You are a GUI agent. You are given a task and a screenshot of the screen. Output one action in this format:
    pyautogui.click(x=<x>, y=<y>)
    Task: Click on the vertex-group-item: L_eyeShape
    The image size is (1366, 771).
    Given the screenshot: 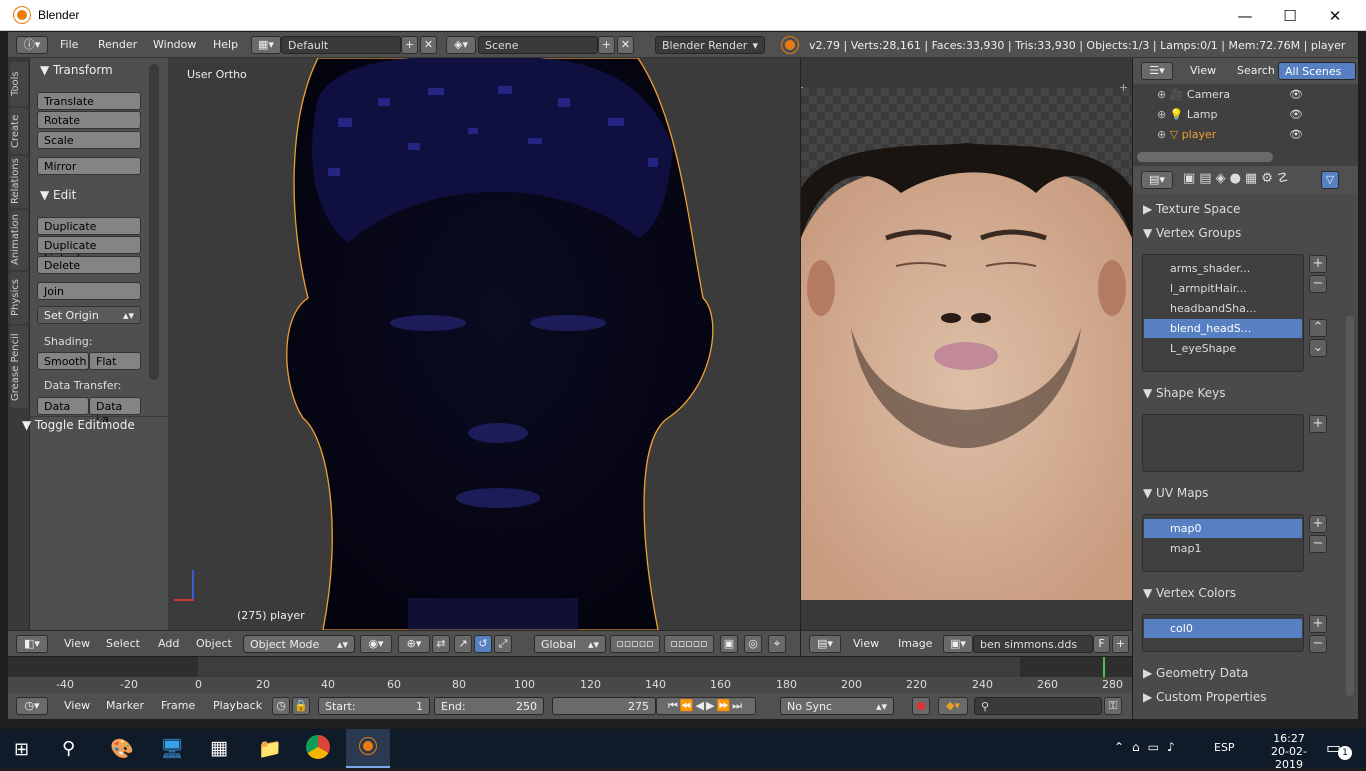 What is the action you would take?
    pyautogui.click(x=1223, y=348)
    